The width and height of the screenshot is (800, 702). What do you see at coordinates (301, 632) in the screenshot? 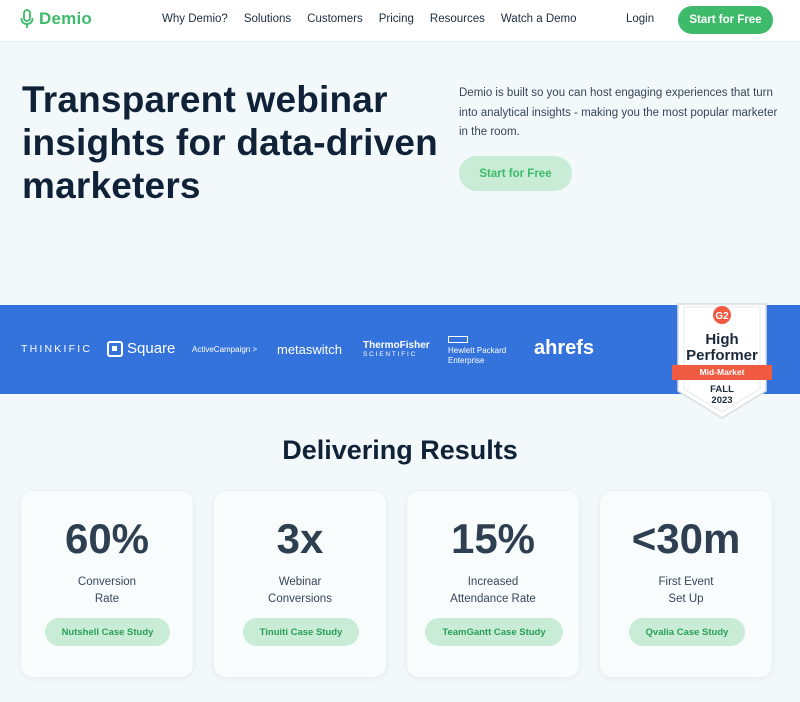
I see `tinuiti-case-study-button: Tinuiti Case Study` at bounding box center [301, 632].